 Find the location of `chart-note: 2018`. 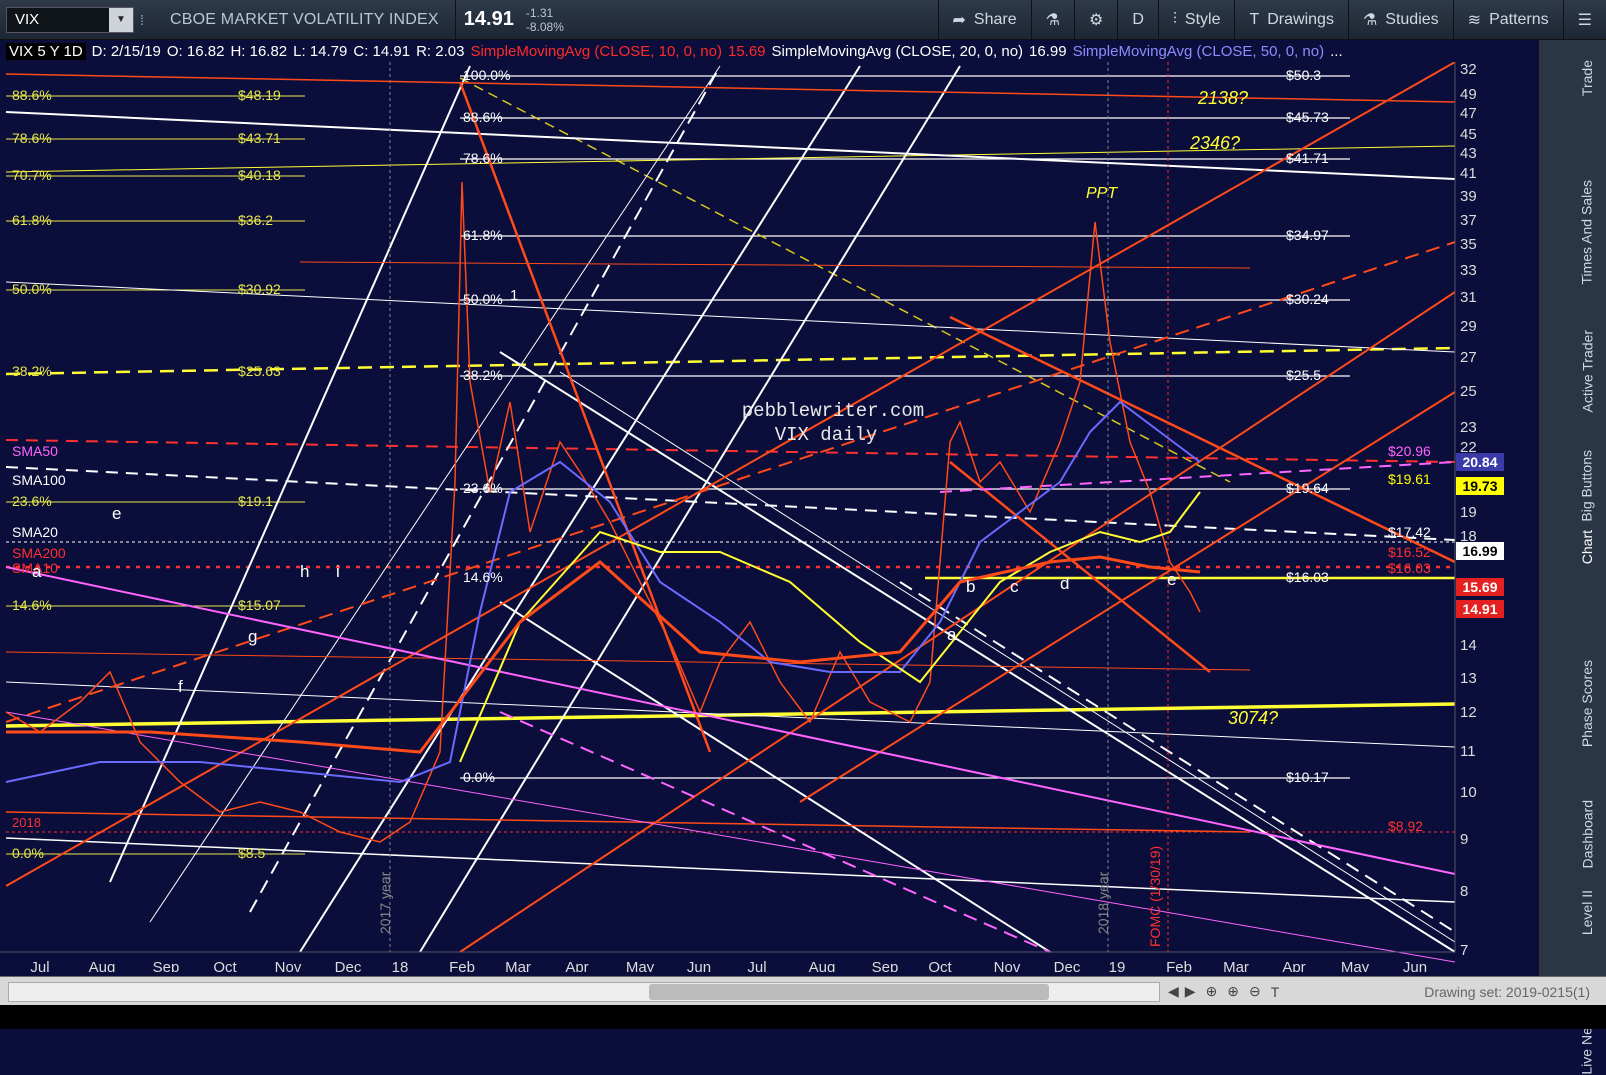

chart-note: 2018 is located at coordinates (26, 822).